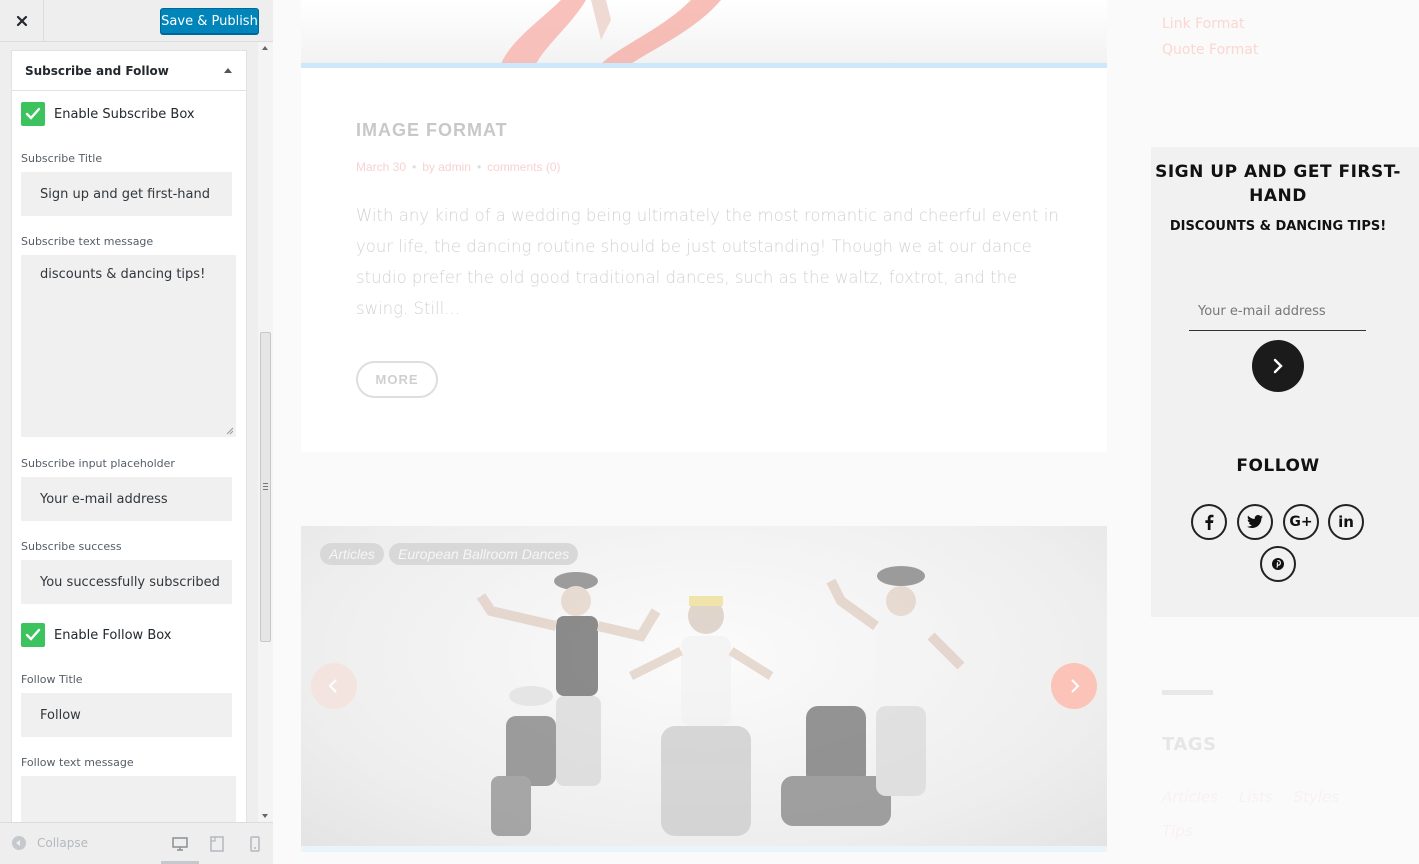 This screenshot has width=1419, height=864. I want to click on facebook-icon, so click(1209, 522).